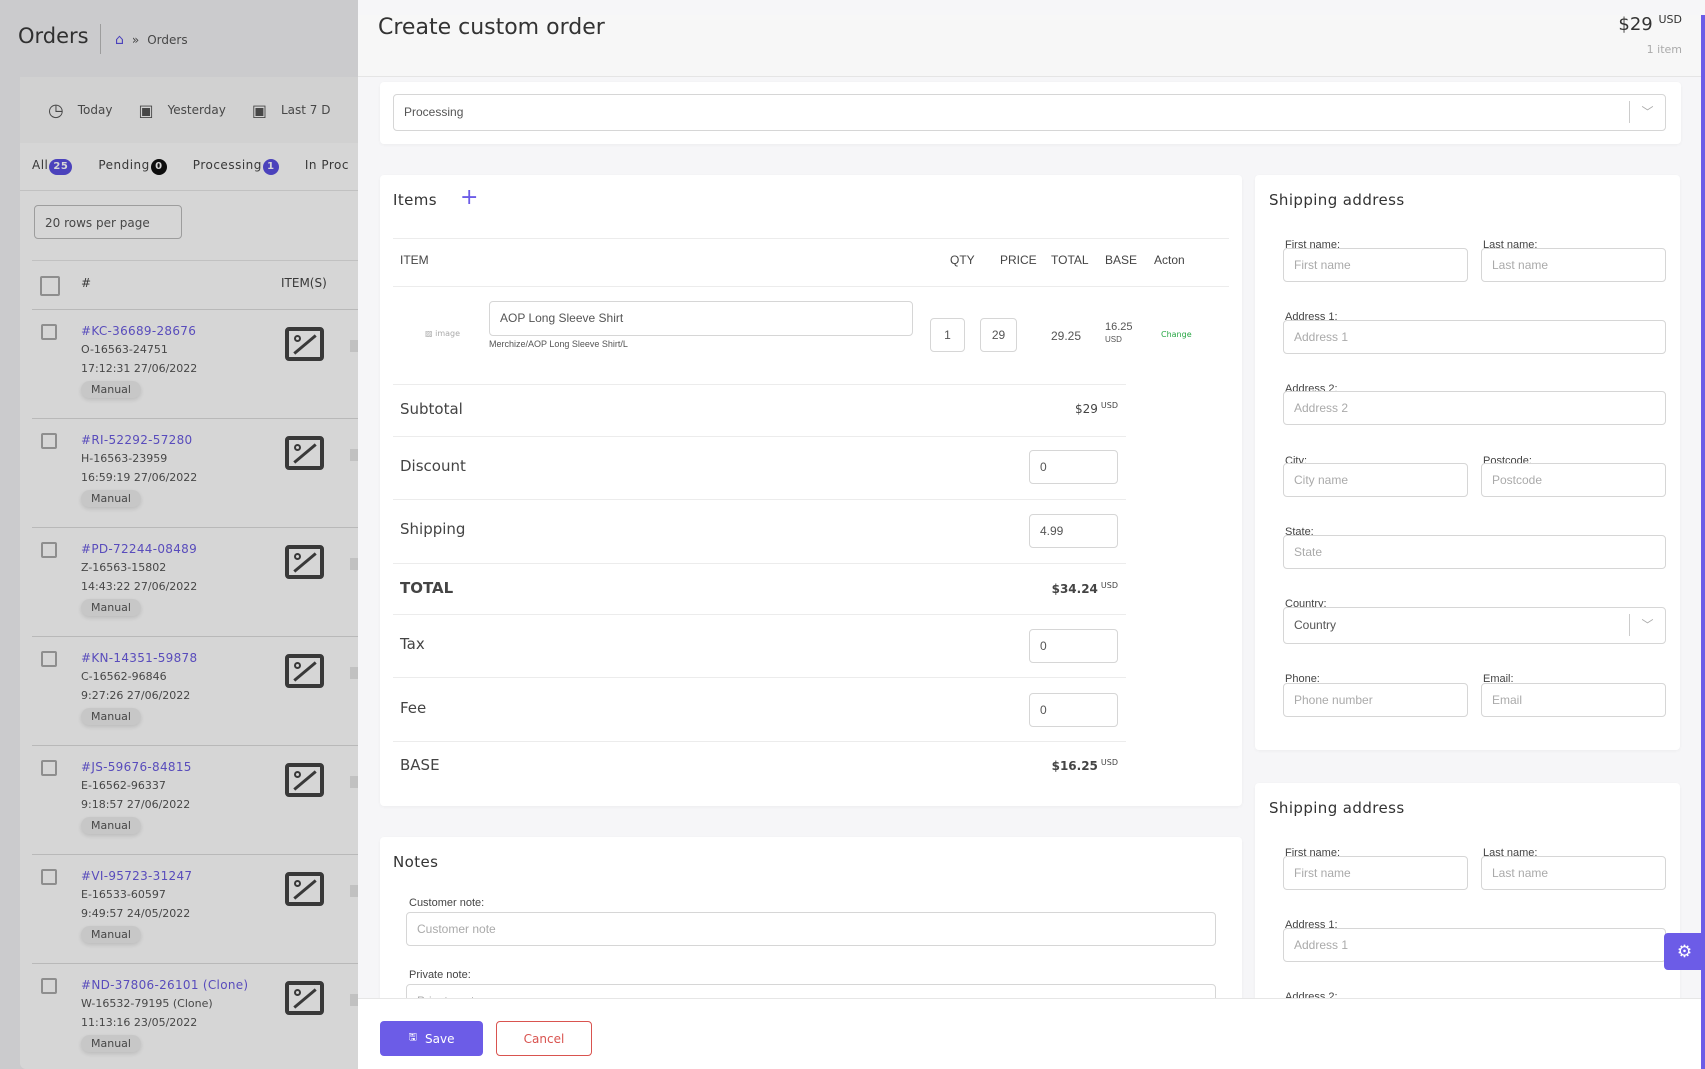 This screenshot has height=1069, width=1705. Describe the element at coordinates (1703, 542) in the screenshot. I see `scrollbar` at that location.